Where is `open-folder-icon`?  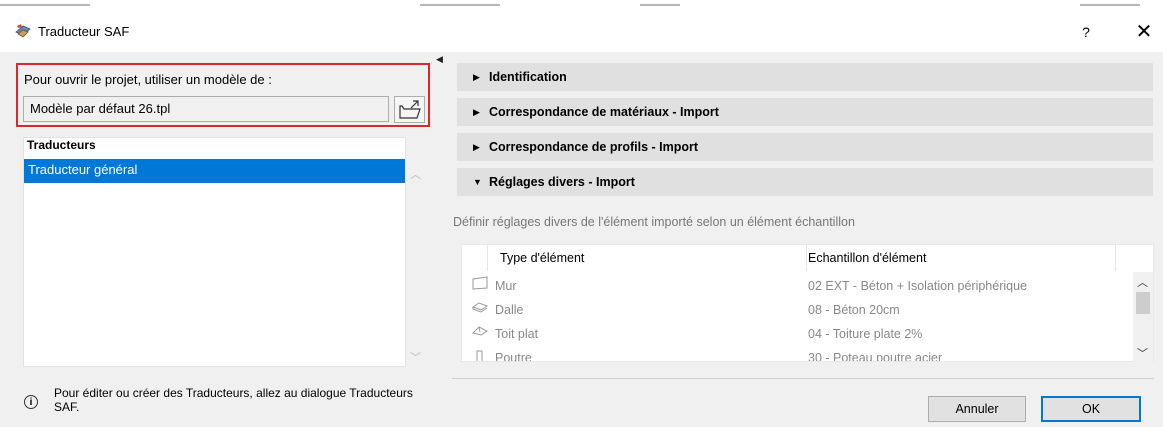
open-folder-icon is located at coordinates (410, 109).